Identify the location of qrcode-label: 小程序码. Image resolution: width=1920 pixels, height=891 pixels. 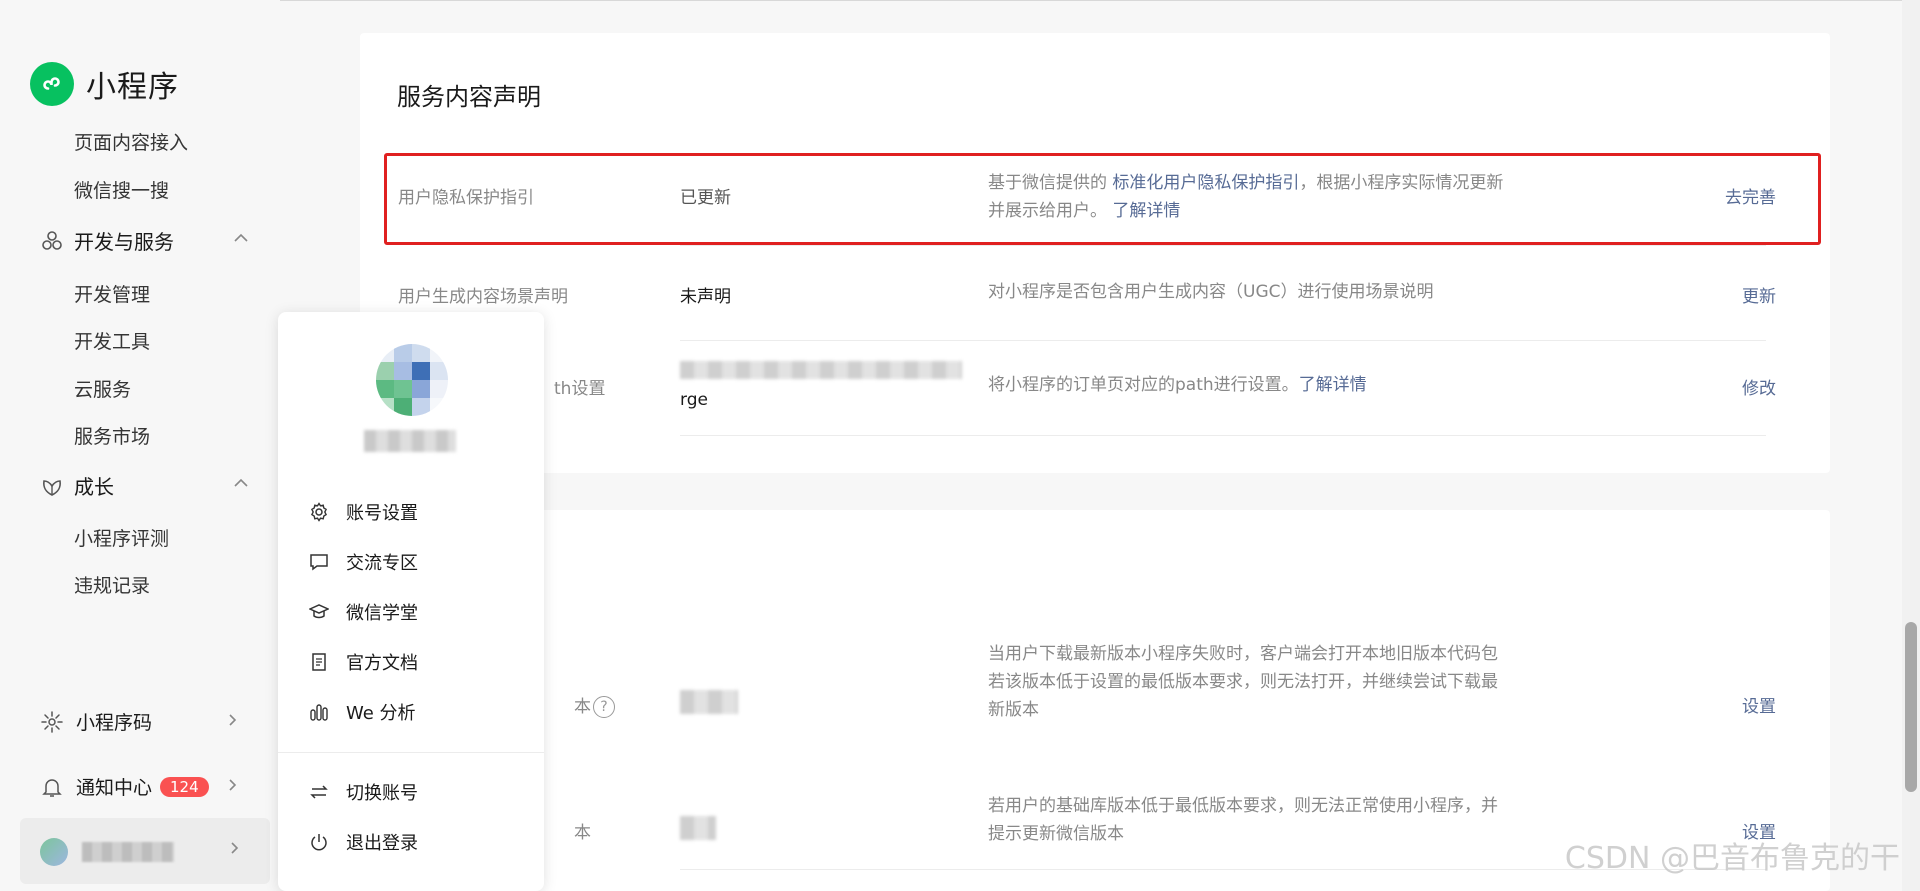
(114, 723).